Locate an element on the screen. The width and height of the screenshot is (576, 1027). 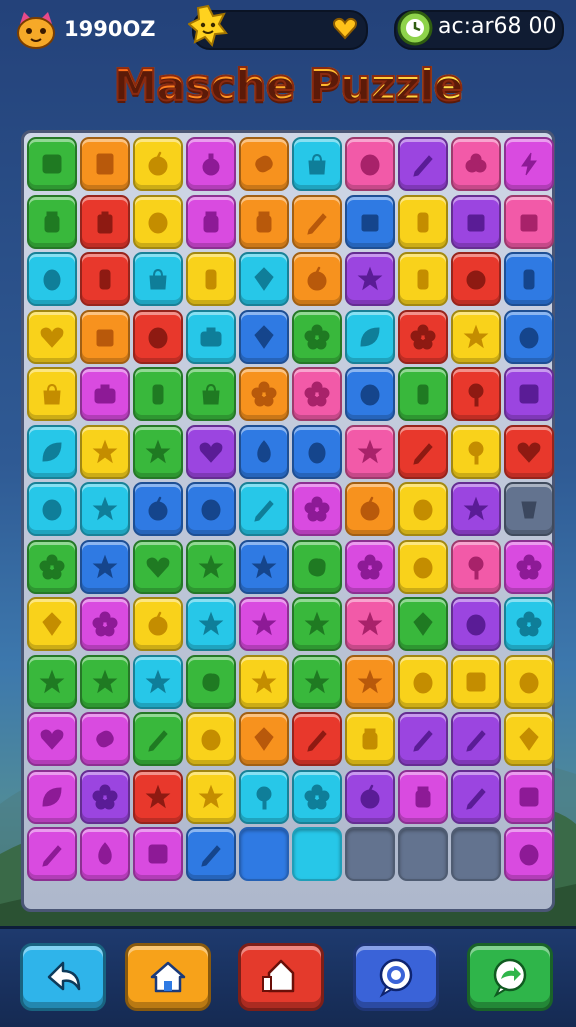
restart-button is located at coordinates (281, 977).